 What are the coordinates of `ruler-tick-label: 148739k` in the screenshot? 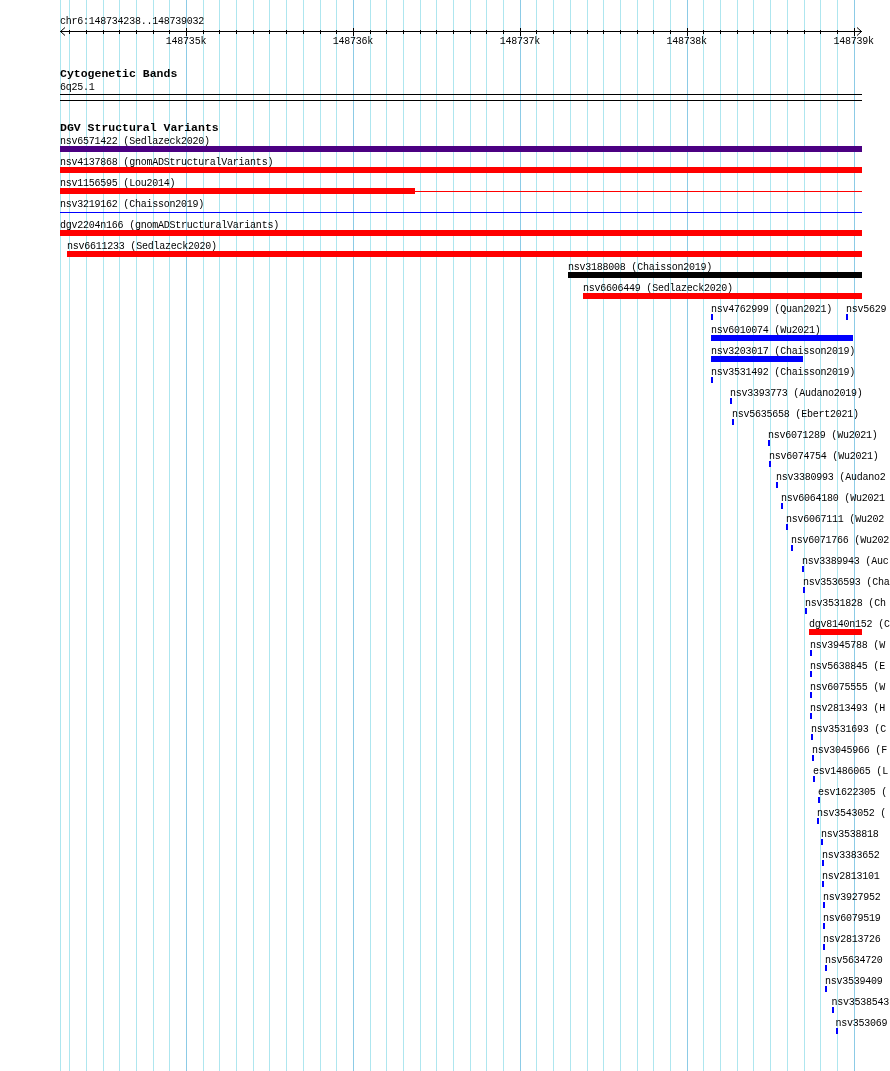 It's located at (853, 41).